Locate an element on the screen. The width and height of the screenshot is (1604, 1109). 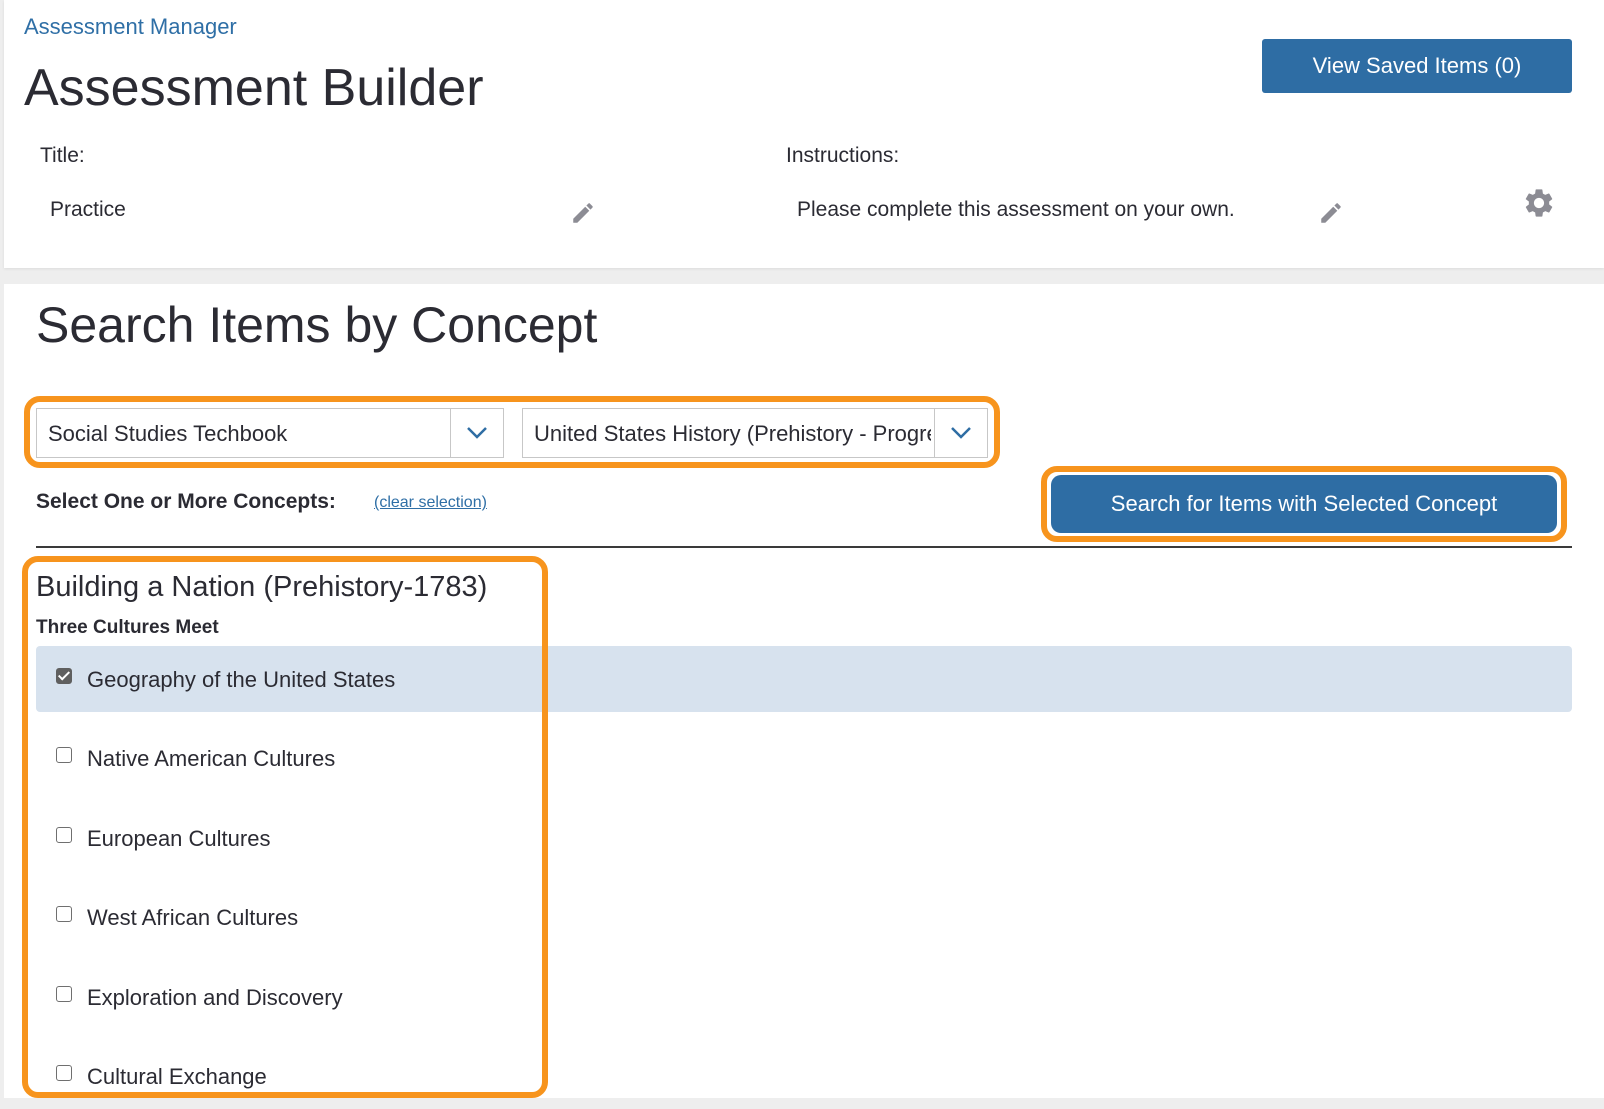
product-select-value: Social Studies Techbook is located at coordinates (168, 433).